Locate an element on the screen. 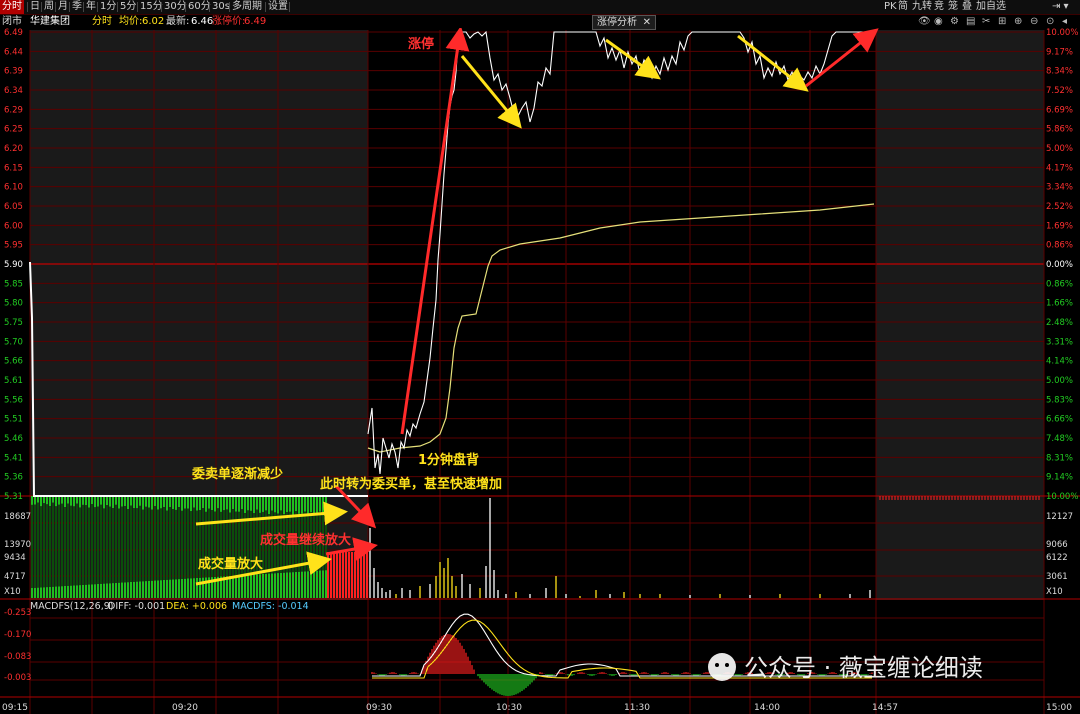 The height and width of the screenshot is (714, 1080). time-tick: 11:30 is located at coordinates (637, 708).